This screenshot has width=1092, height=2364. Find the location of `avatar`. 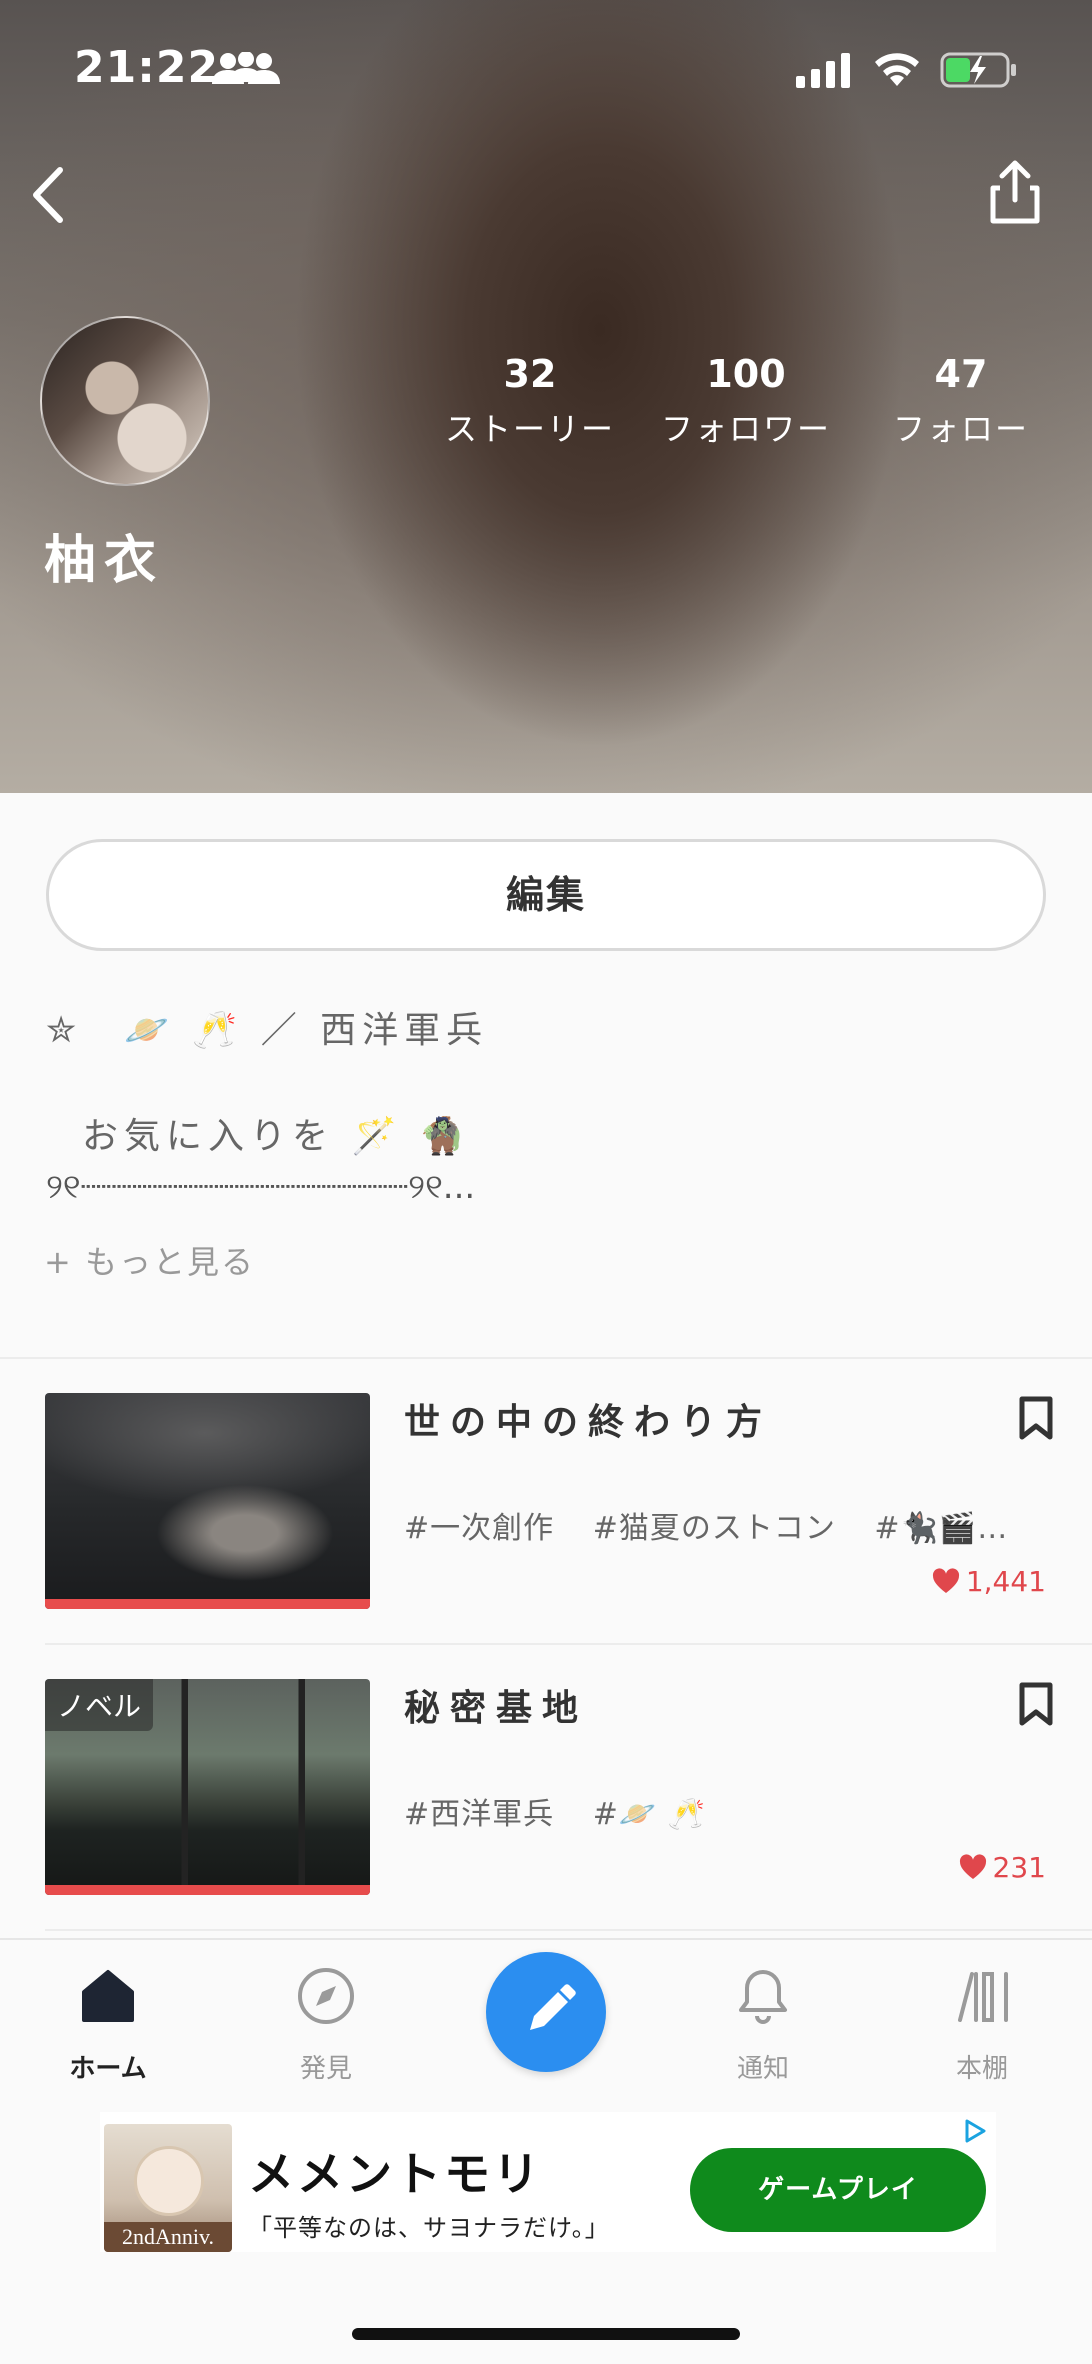

avatar is located at coordinates (125, 401).